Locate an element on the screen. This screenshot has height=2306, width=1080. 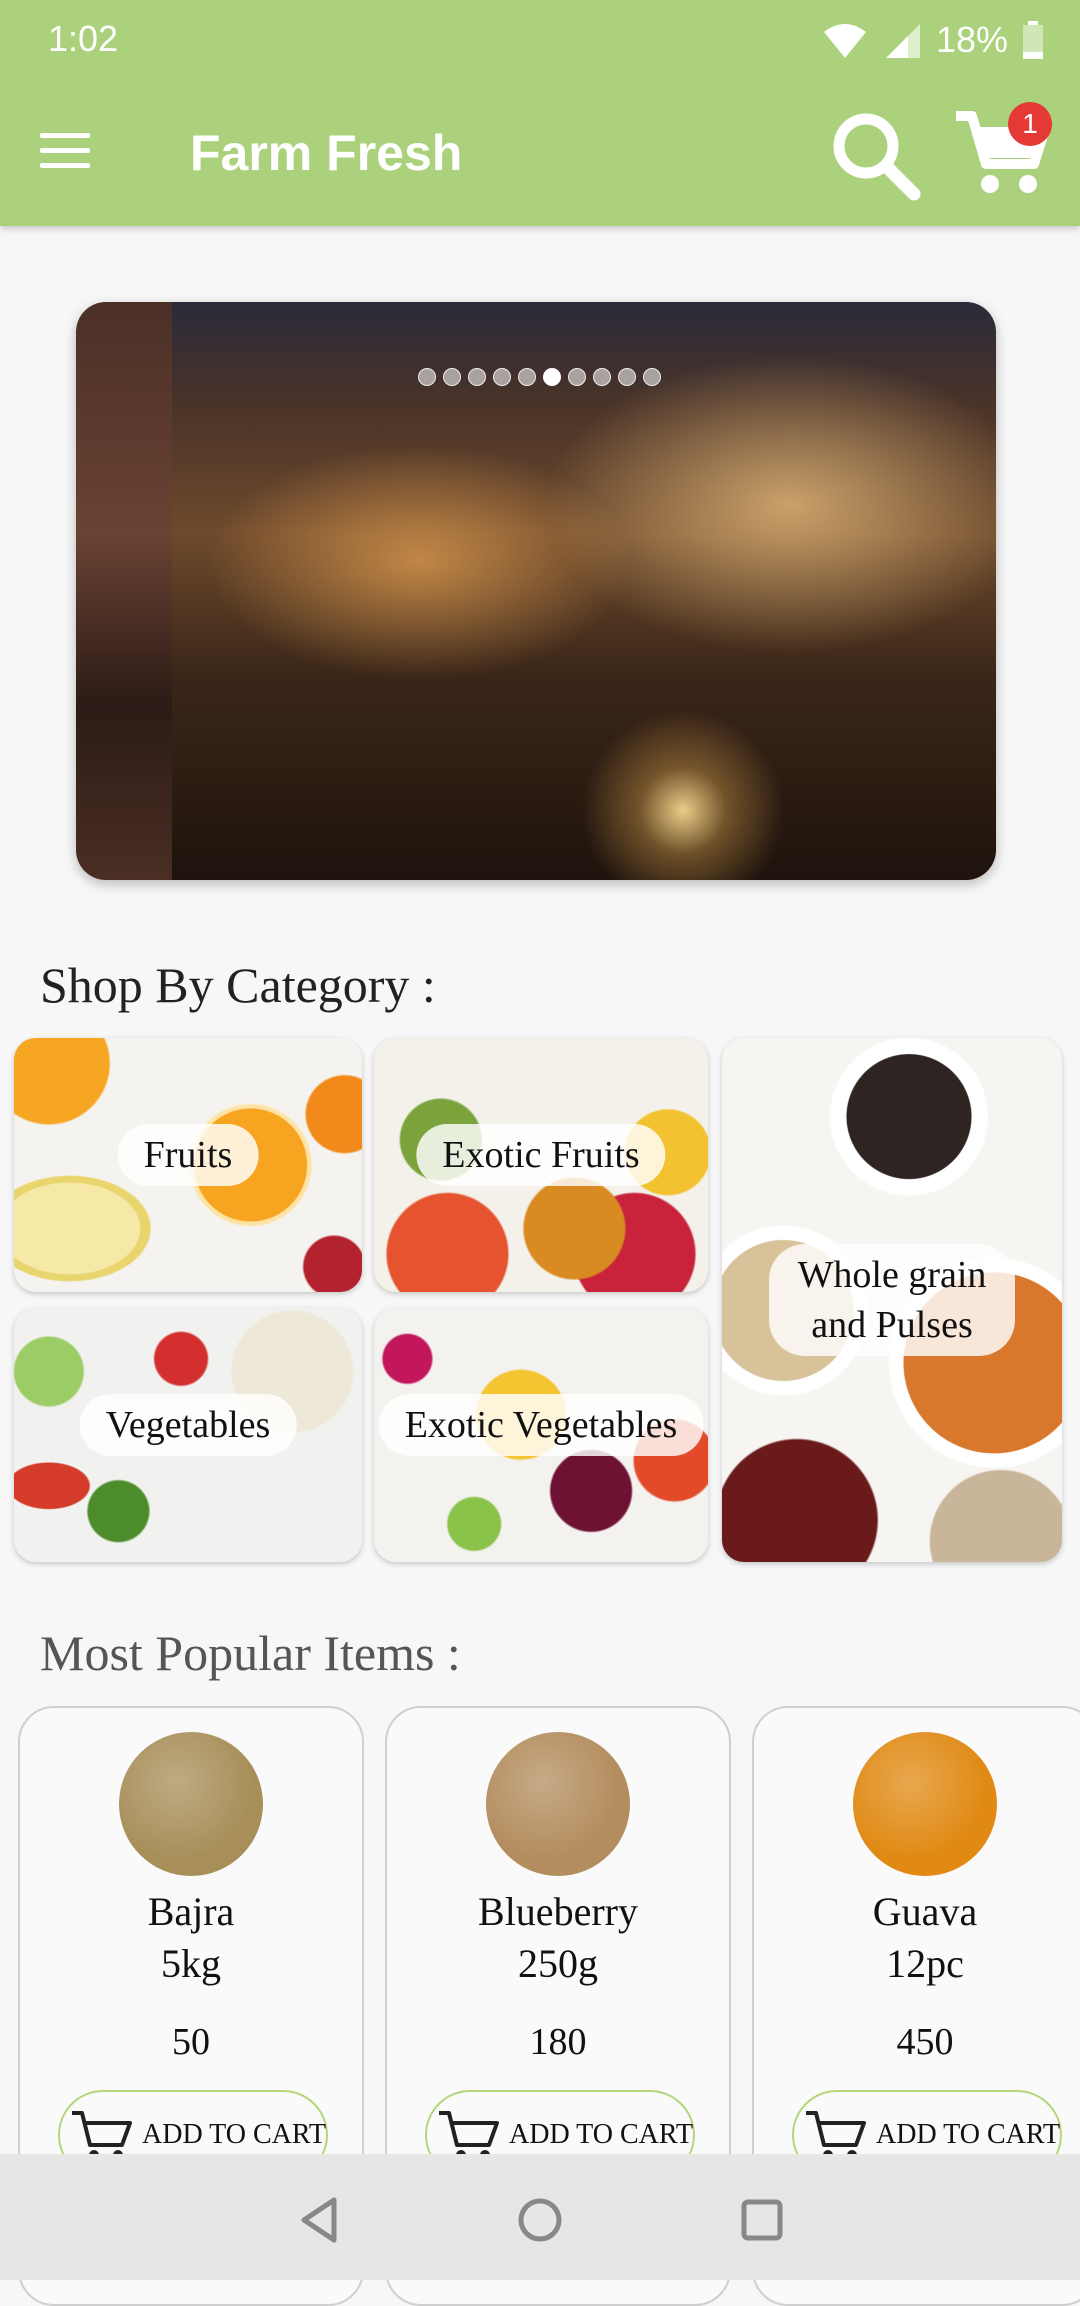
category-tile-exotic-vegetables: Exotic Vegetables is located at coordinates (541, 1435).